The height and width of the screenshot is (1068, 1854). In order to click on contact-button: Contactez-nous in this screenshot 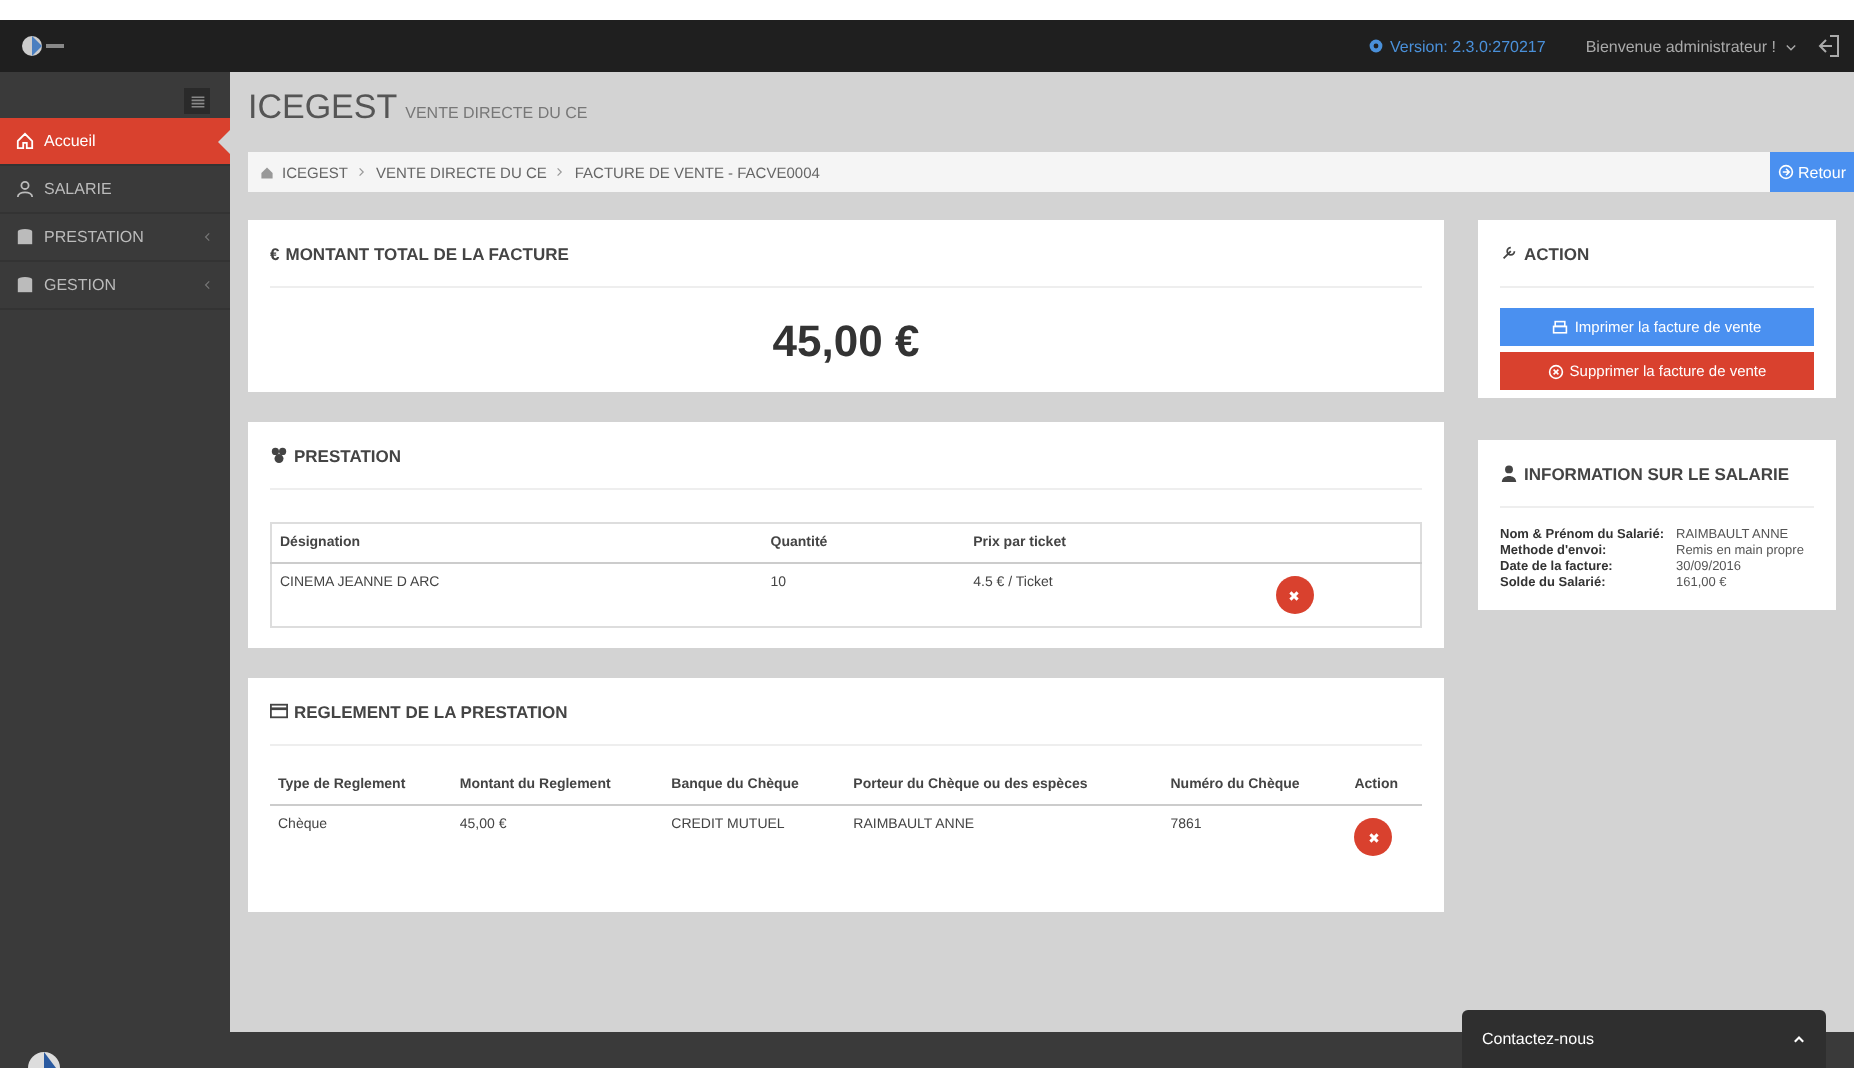, I will do `click(1644, 1039)`.